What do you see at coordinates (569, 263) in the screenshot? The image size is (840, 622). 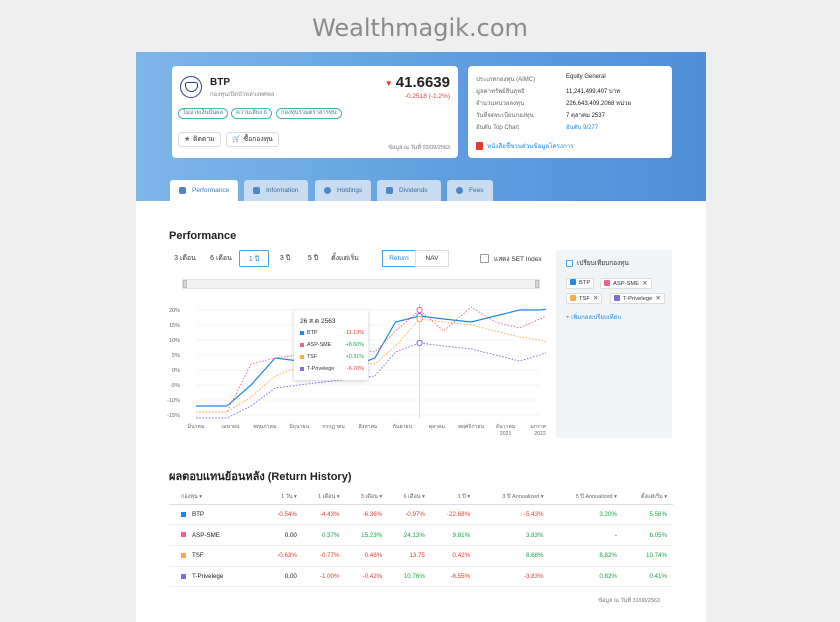 I see `compare-icon` at bounding box center [569, 263].